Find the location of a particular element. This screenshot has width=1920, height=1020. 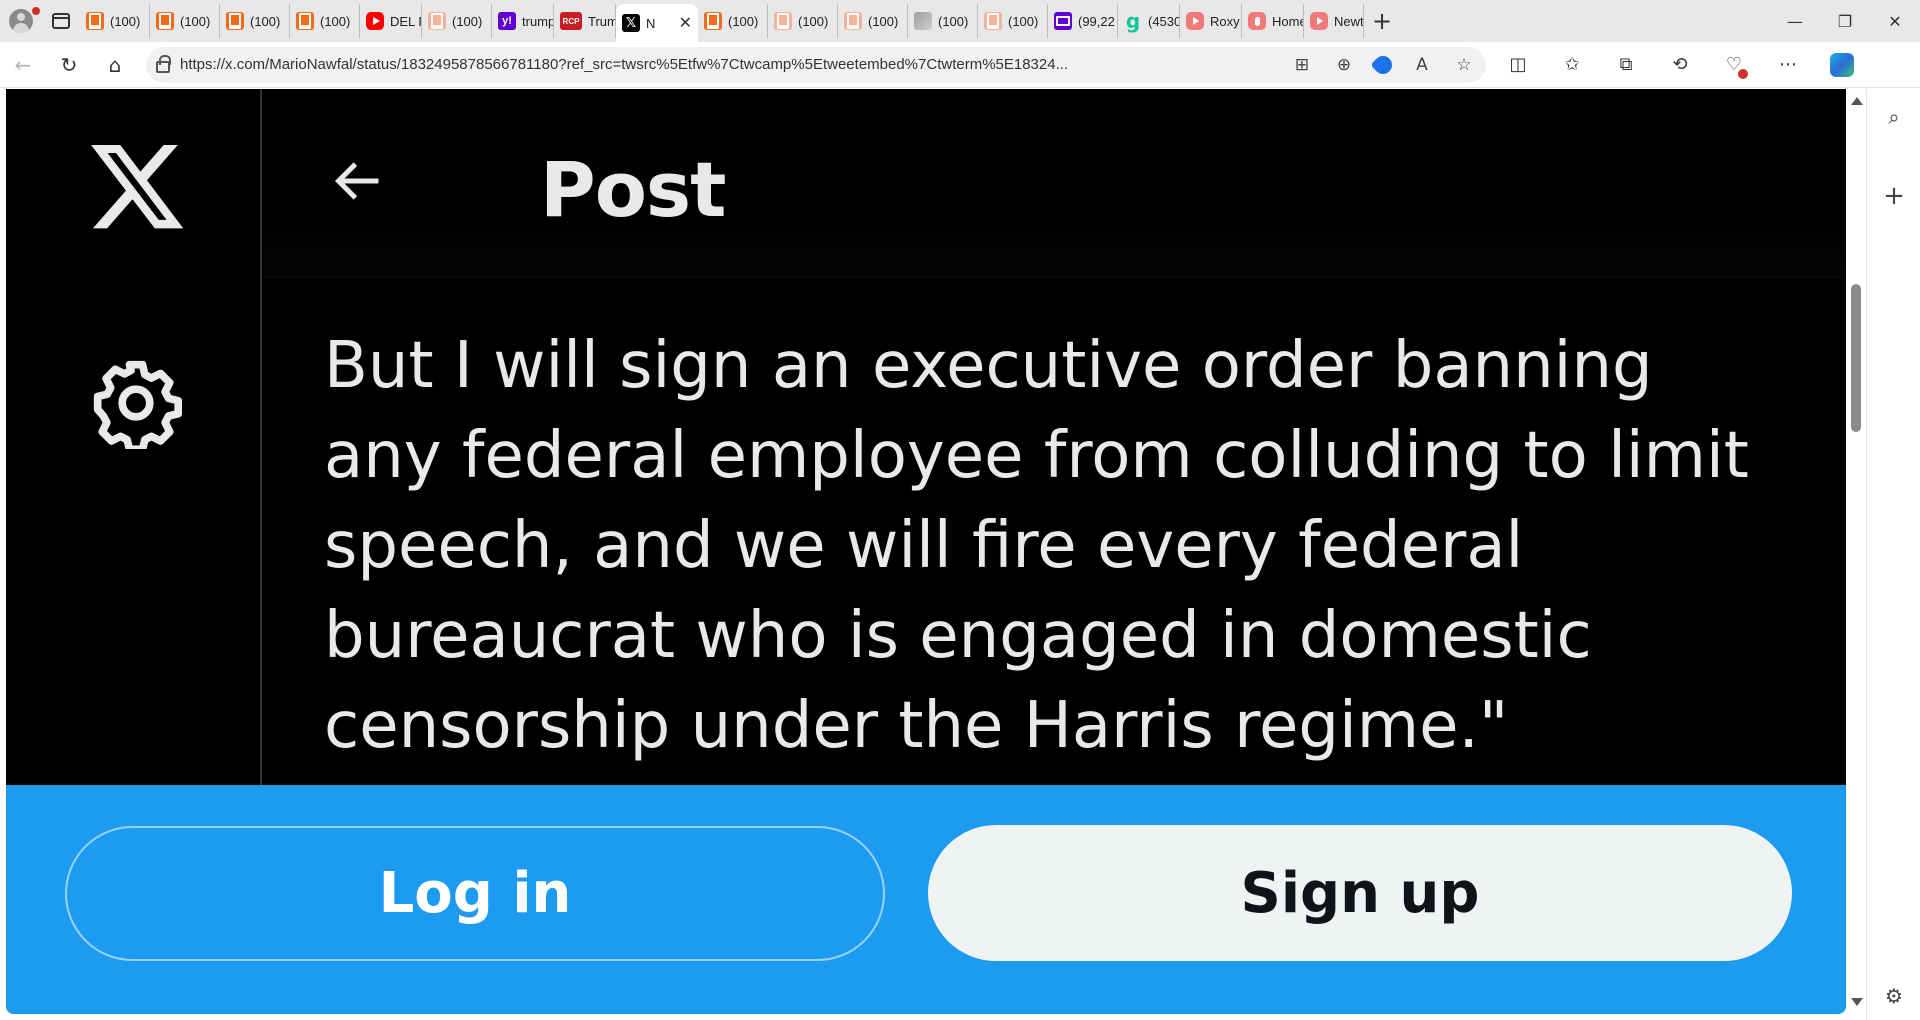

alert-badge is located at coordinates (1743, 73).